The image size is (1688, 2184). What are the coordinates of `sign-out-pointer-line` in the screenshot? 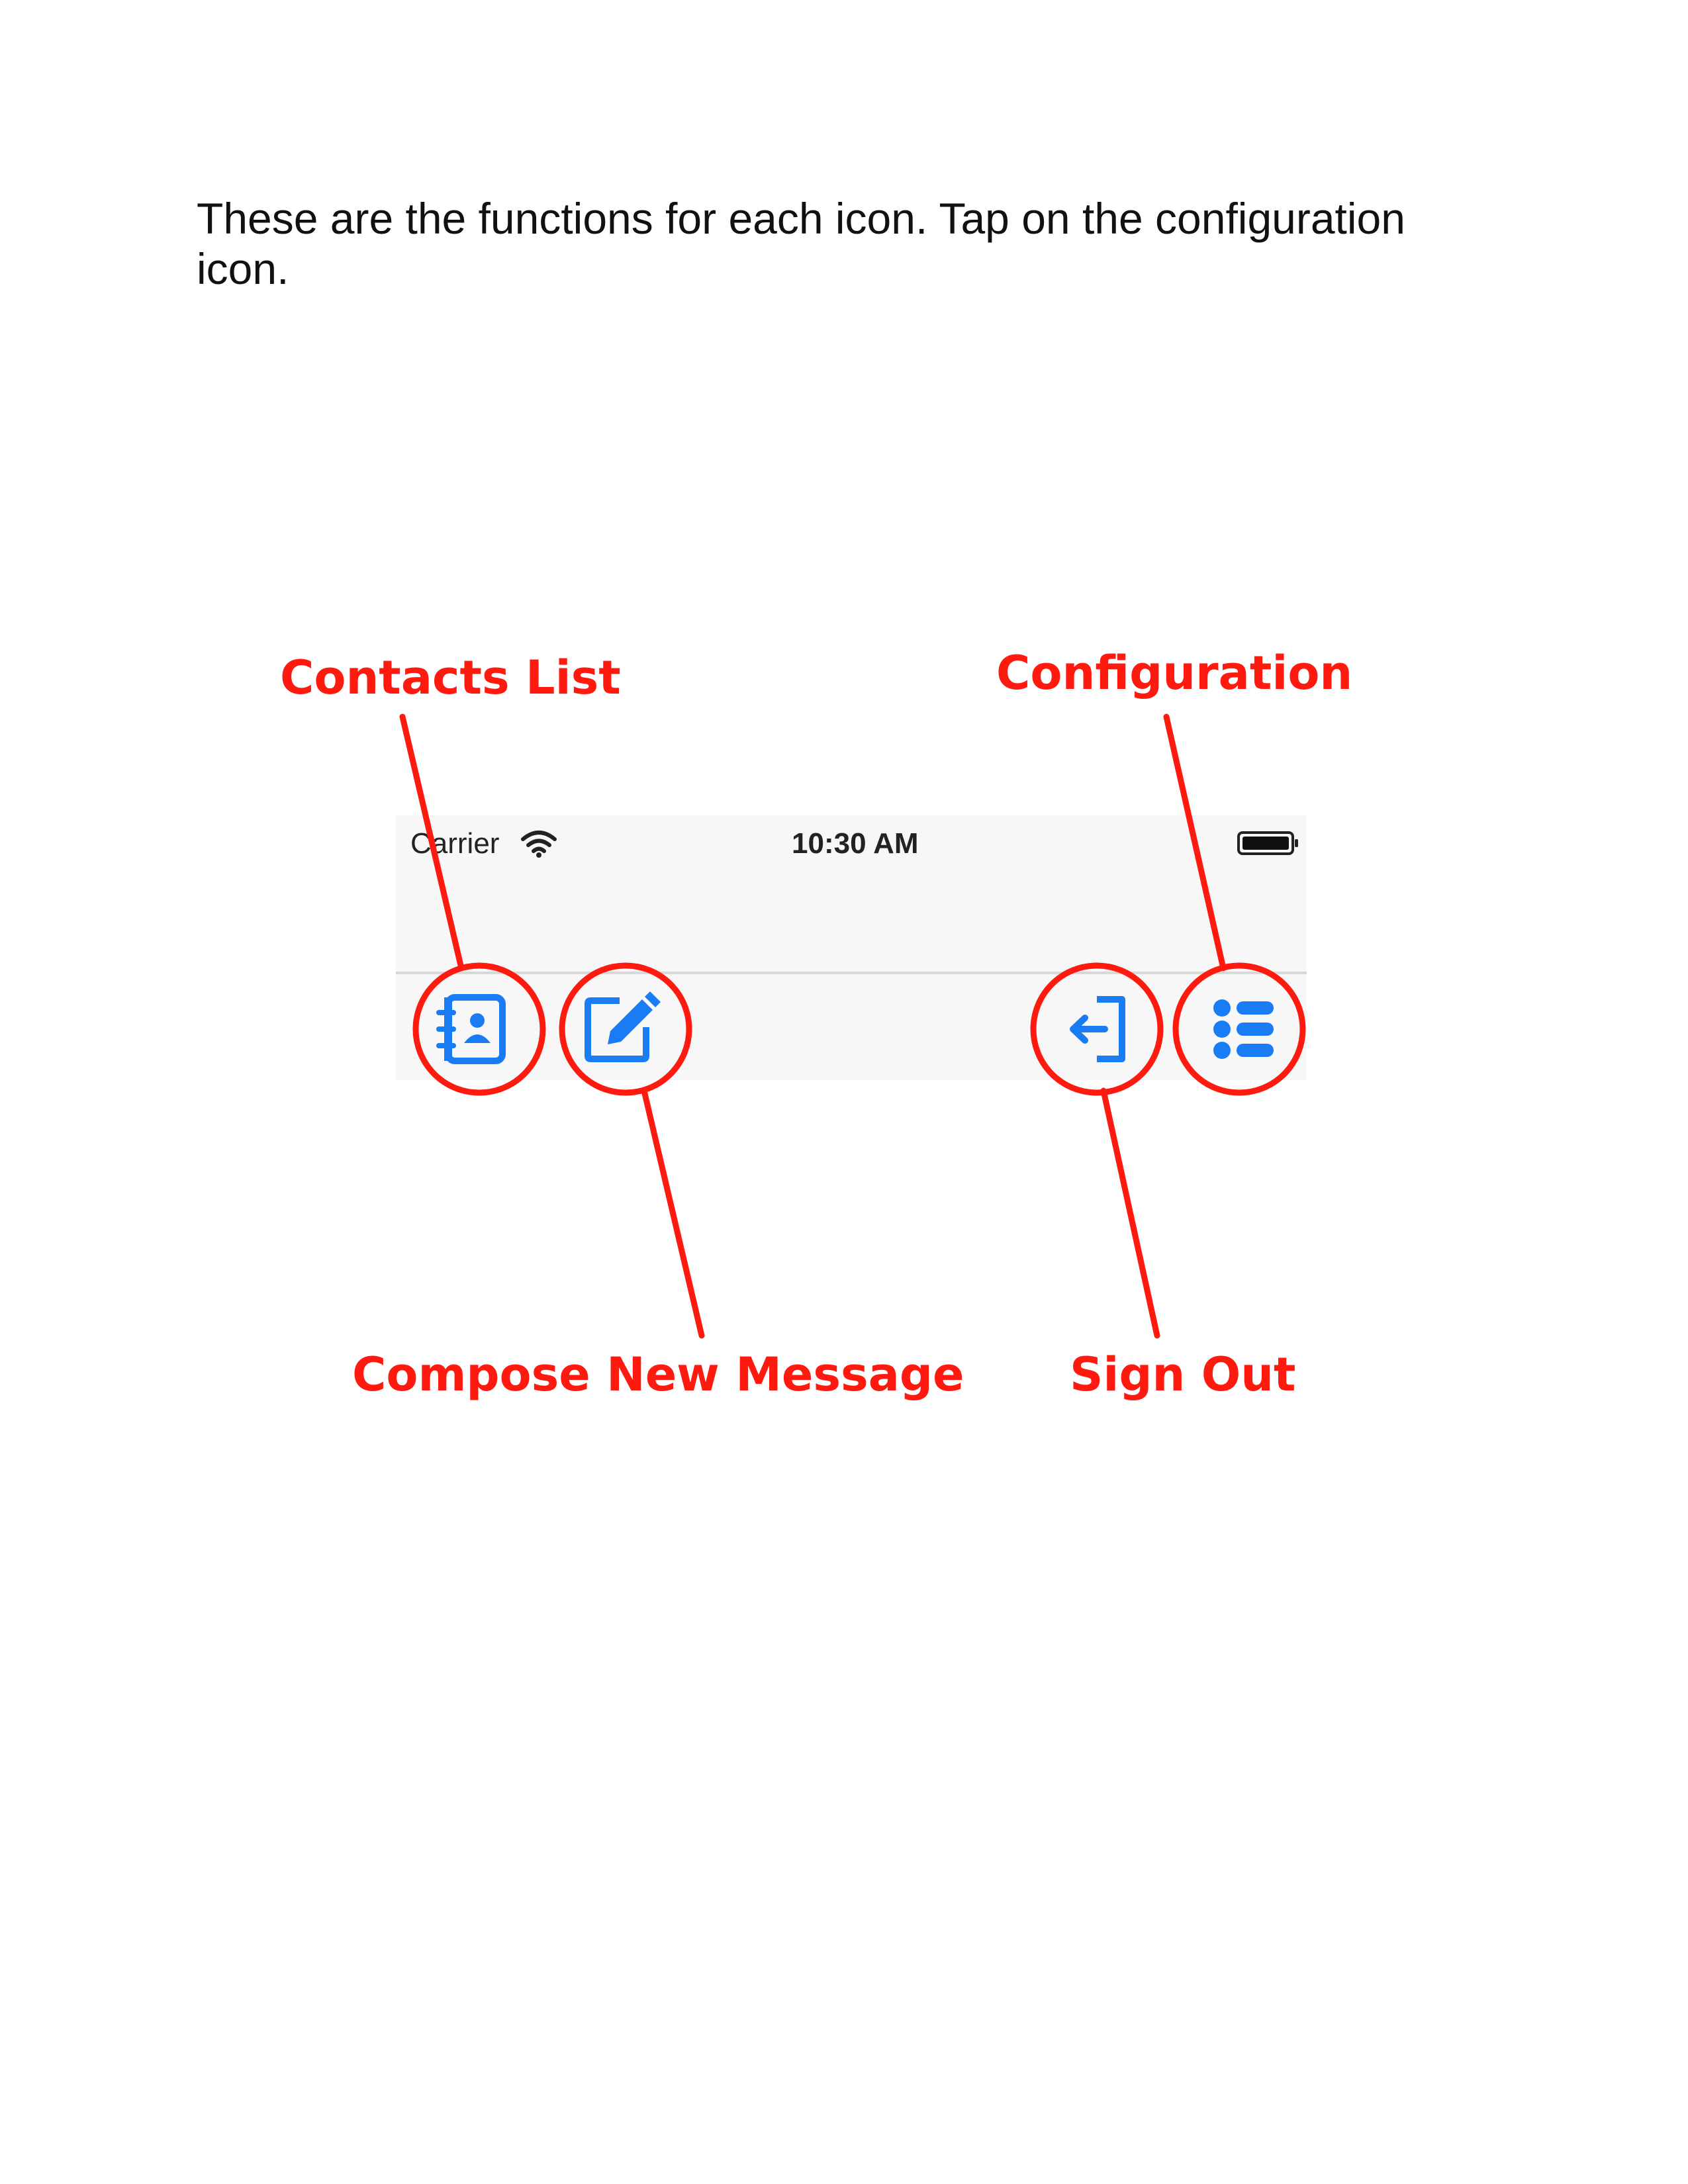 It's located at (1130, 1213).